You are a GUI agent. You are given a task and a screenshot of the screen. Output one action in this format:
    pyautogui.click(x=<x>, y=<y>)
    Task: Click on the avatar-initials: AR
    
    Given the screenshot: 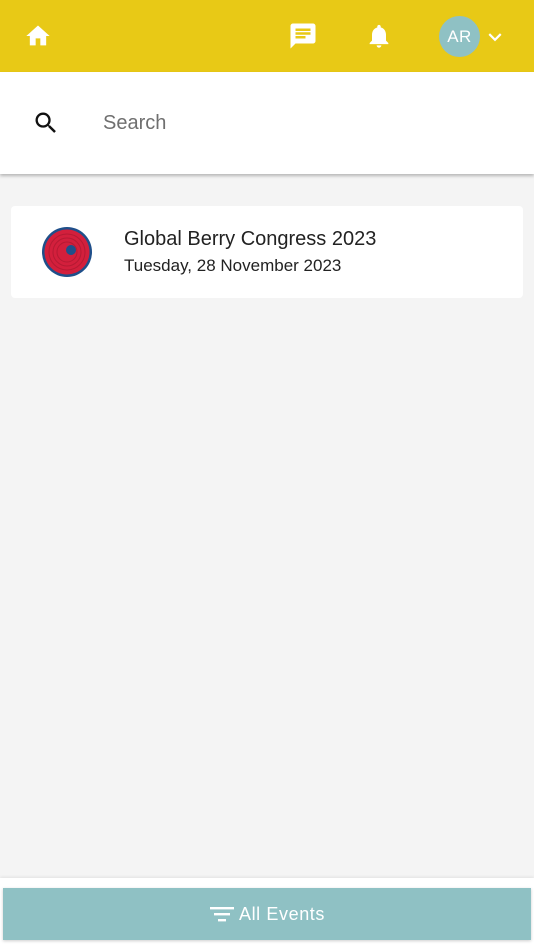 What is the action you would take?
    pyautogui.click(x=459, y=36)
    